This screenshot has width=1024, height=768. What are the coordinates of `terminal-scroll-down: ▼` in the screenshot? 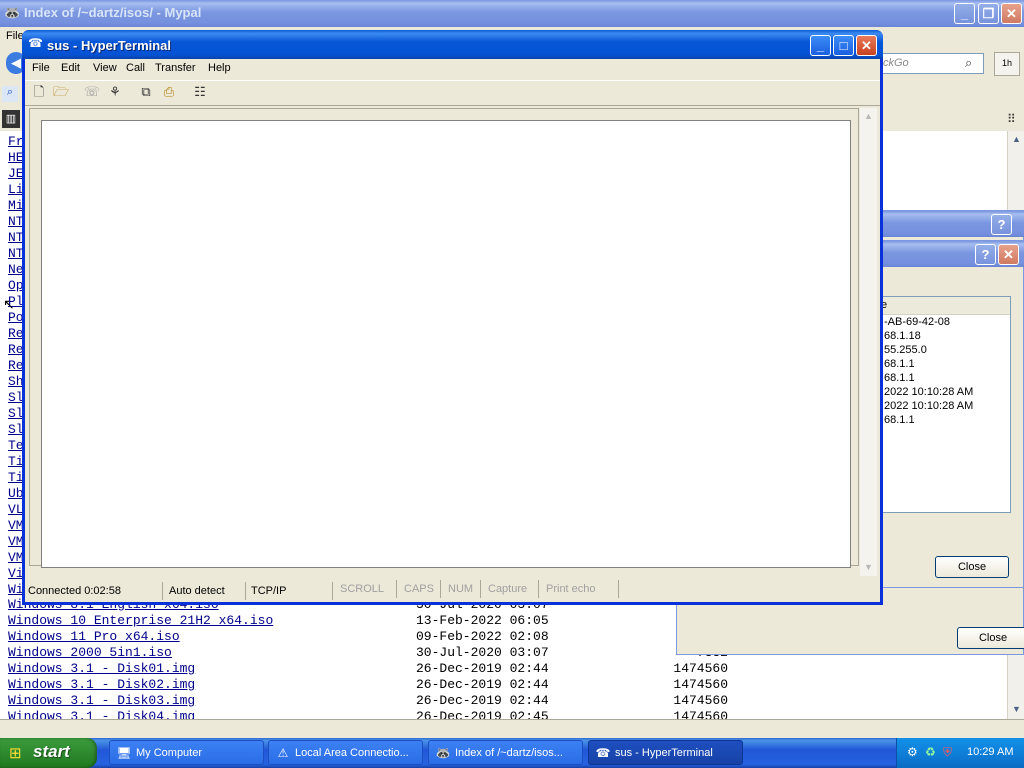 It's located at (868, 567).